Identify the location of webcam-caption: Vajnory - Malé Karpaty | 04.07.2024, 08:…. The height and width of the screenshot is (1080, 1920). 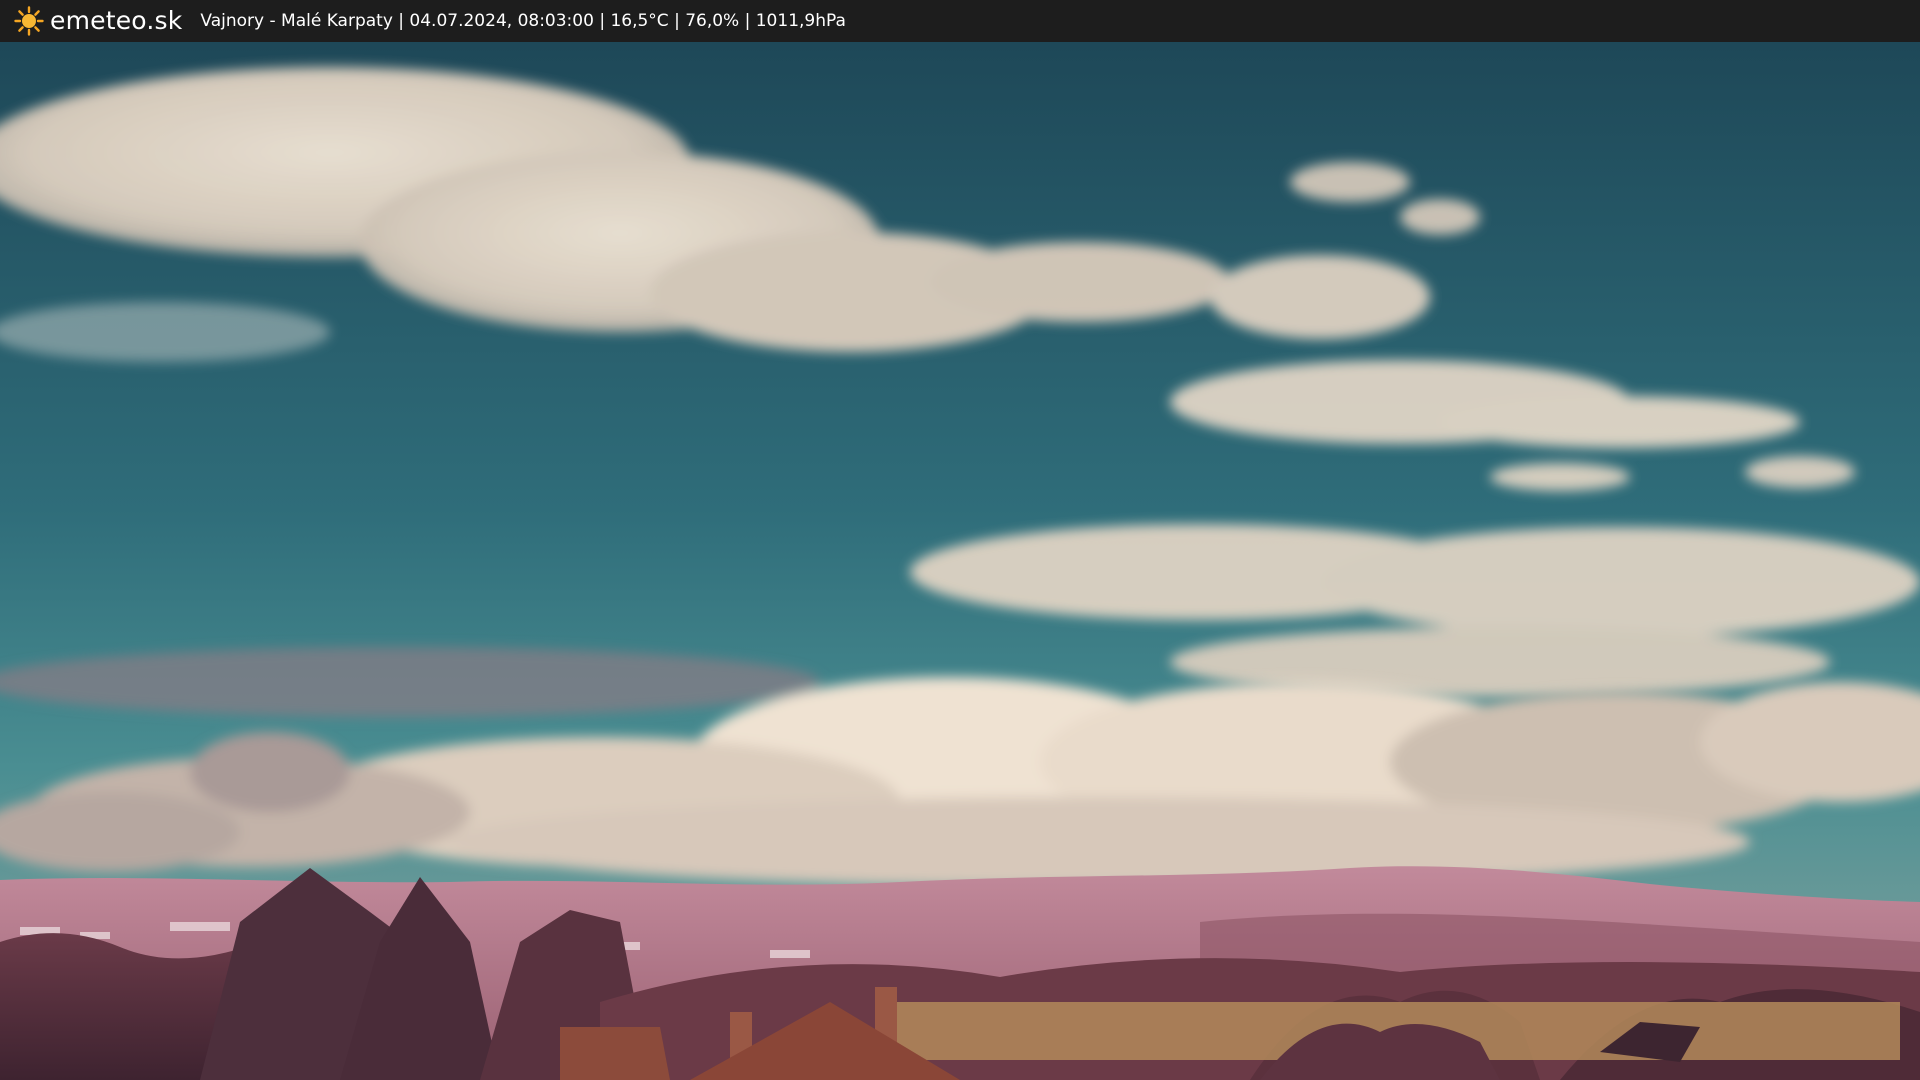
(523, 21).